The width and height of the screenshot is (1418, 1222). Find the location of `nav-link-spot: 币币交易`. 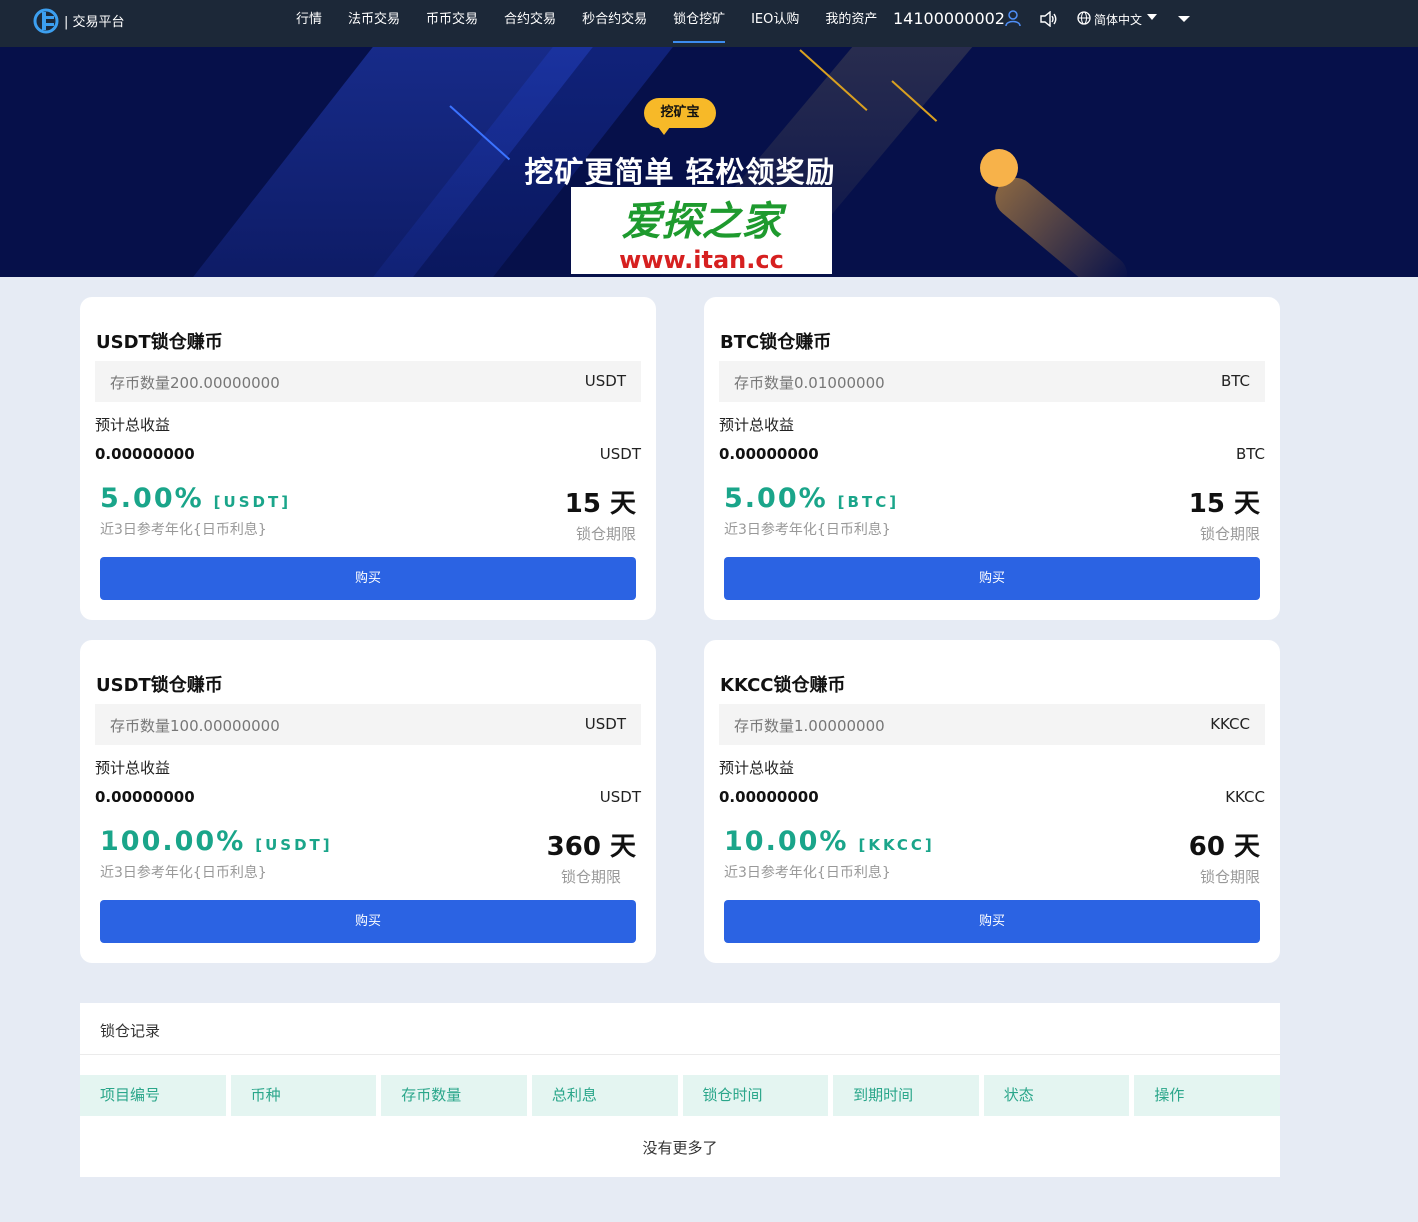

nav-link-spot: 币币交易 is located at coordinates (452, 23).